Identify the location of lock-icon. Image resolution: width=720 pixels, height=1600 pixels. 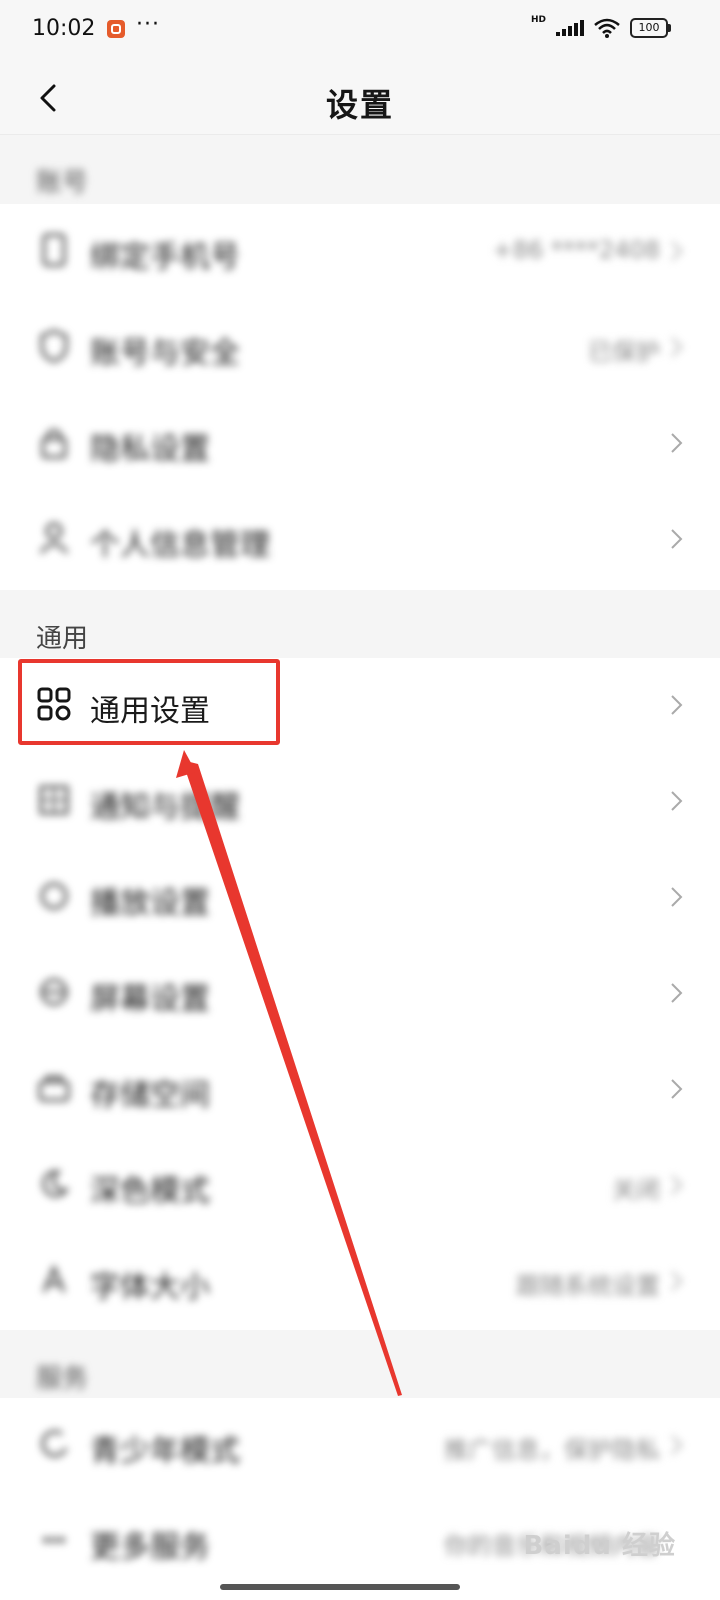
(54, 442).